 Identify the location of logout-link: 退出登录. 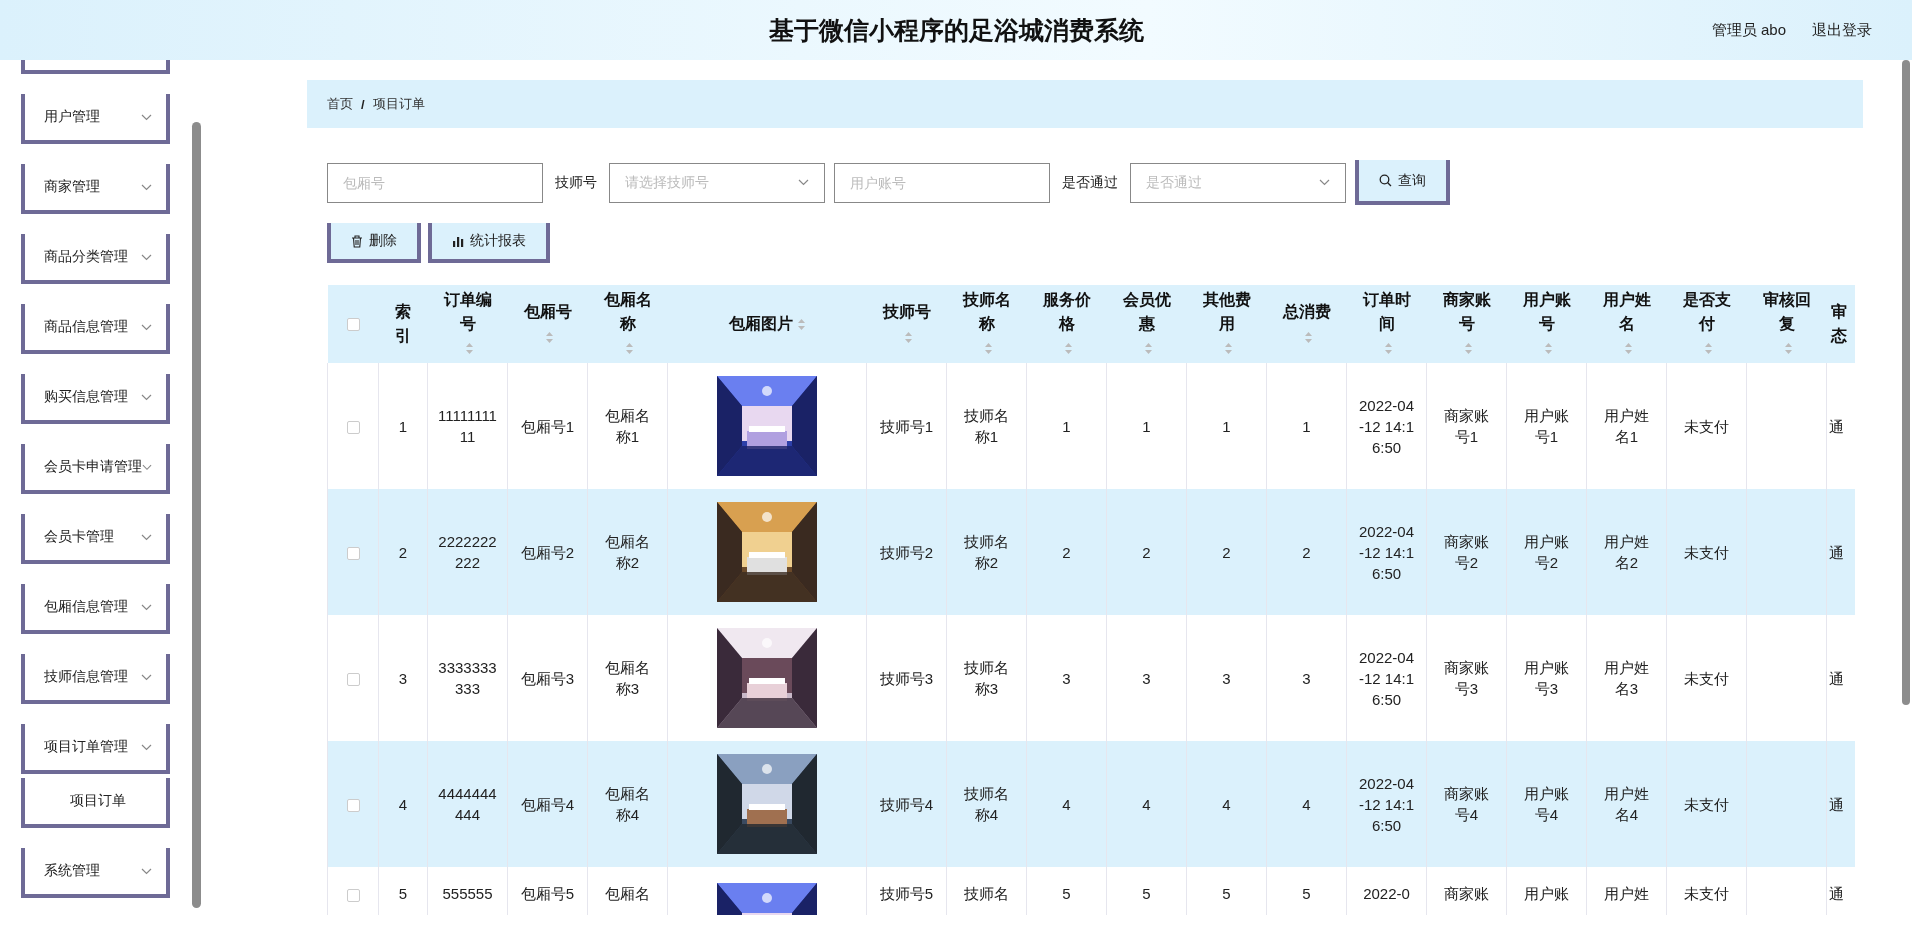
(1842, 30).